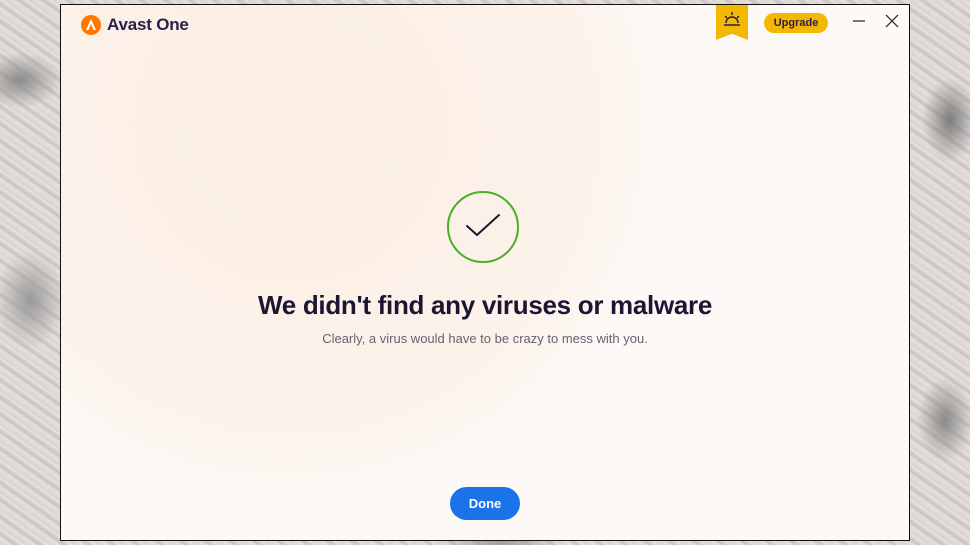  I want to click on close-button, so click(892, 23).